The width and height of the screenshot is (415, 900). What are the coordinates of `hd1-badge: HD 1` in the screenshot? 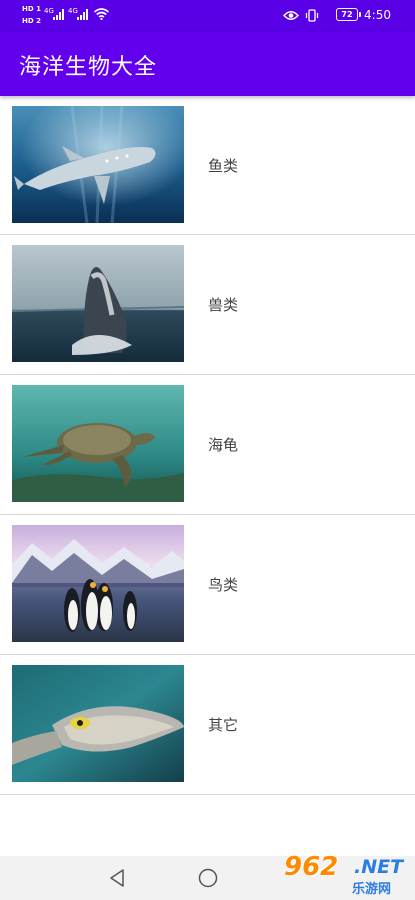 It's located at (31, 9).